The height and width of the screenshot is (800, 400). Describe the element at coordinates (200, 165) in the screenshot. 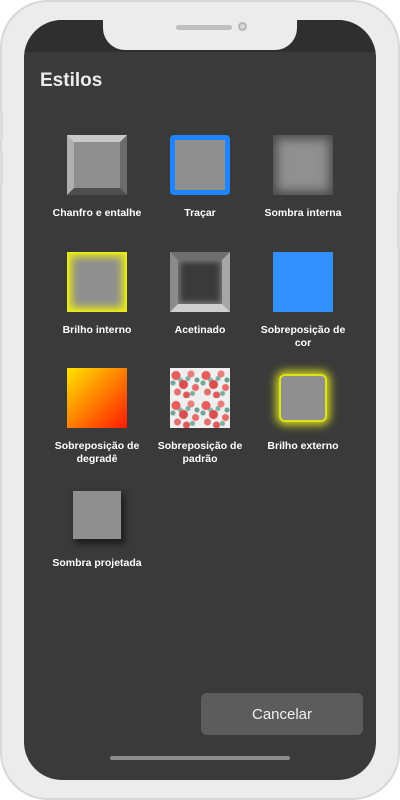

I see `stroke-preview` at that location.